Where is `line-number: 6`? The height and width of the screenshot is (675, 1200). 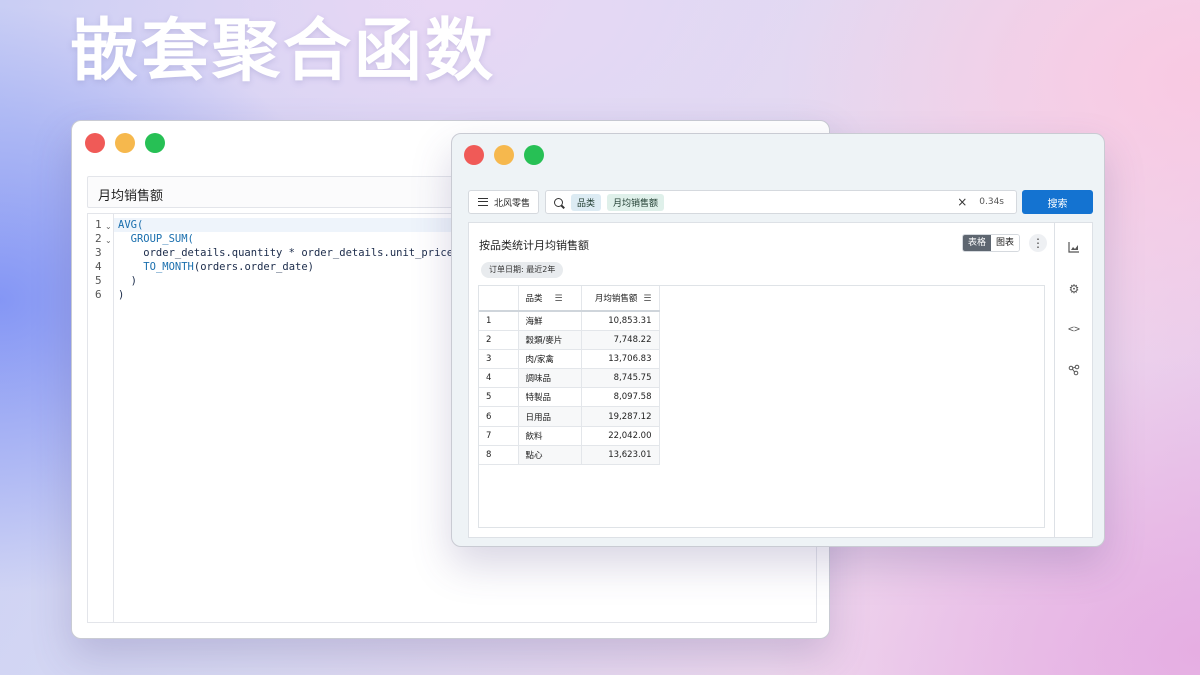
line-number: 6 is located at coordinates (98, 294).